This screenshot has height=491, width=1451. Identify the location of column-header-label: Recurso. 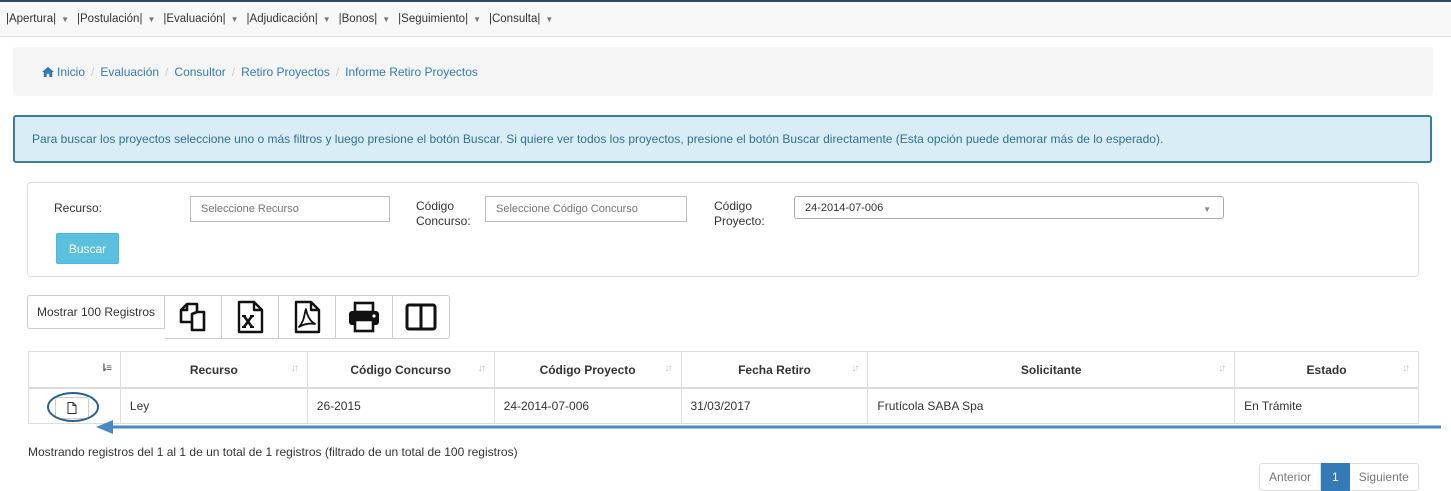
(213, 369).